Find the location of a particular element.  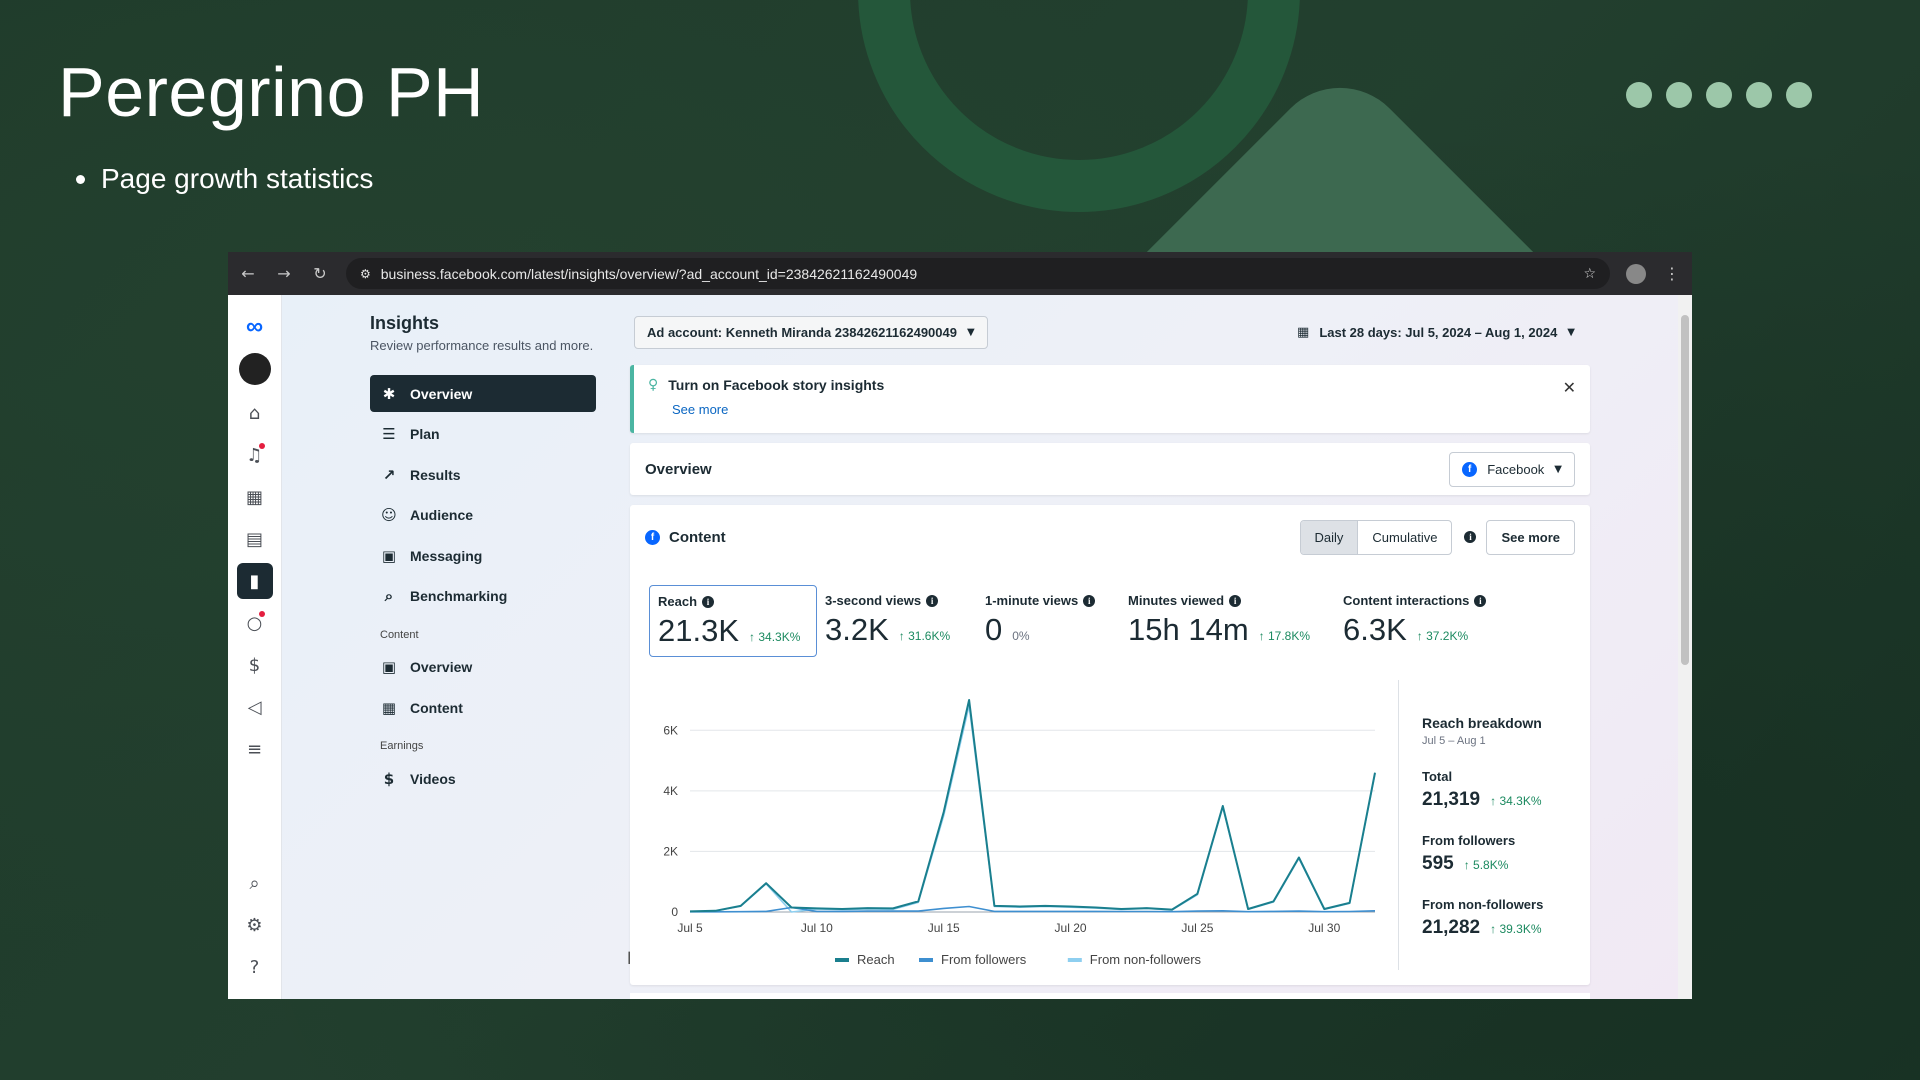

profile-icon is located at coordinates (1636, 273).